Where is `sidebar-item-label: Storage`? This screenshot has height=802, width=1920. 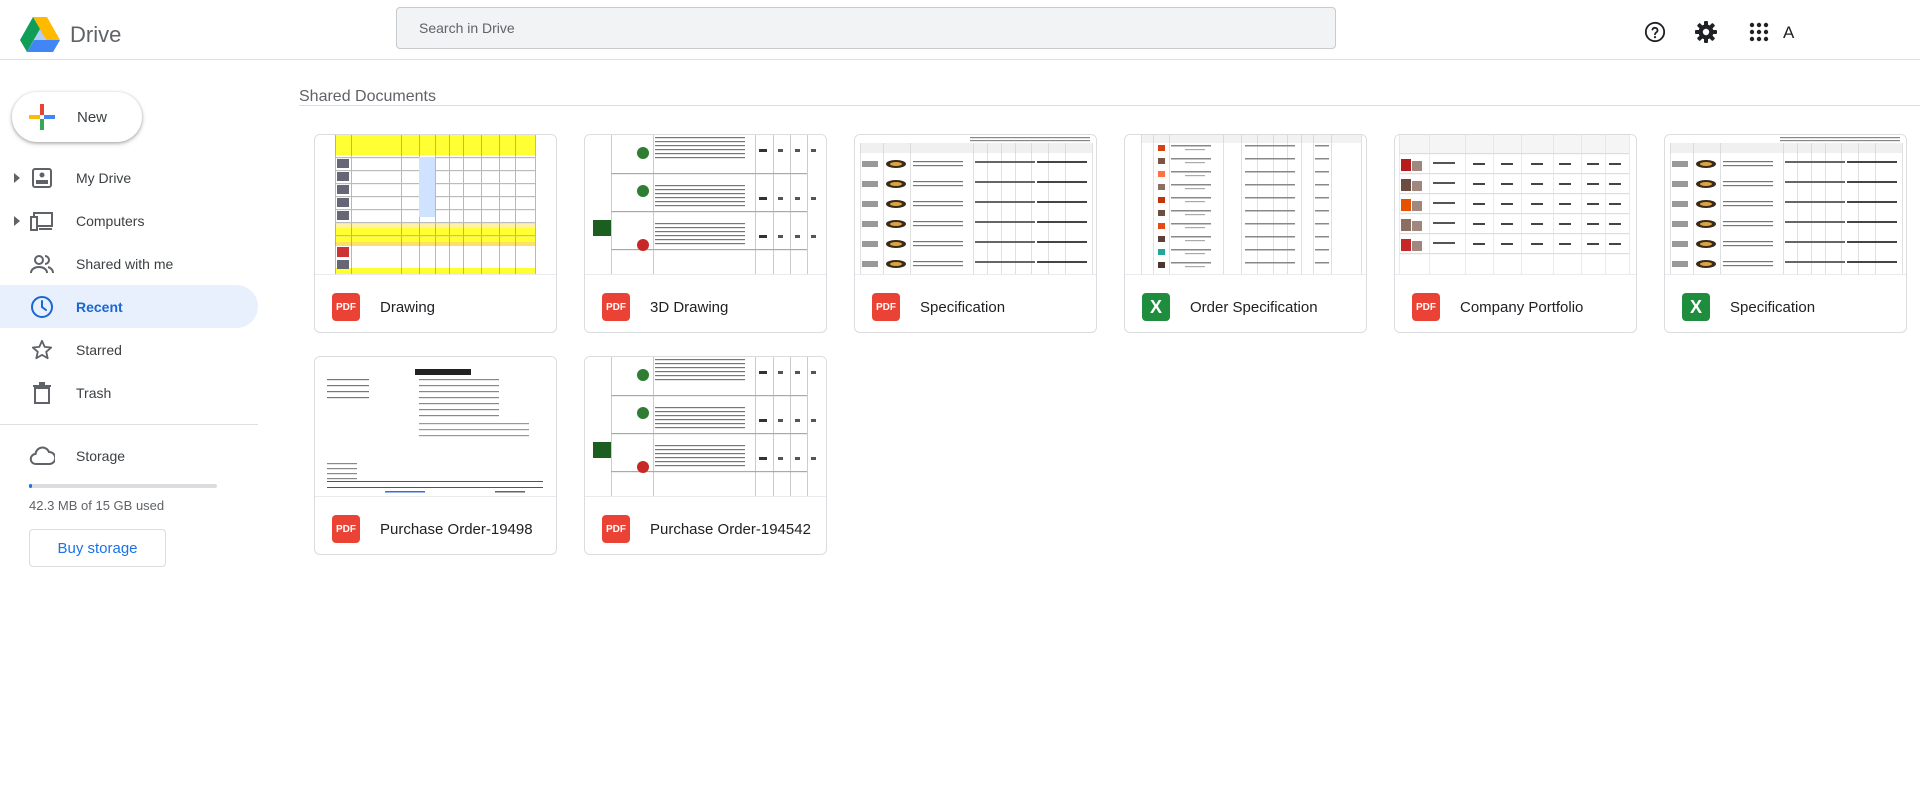 sidebar-item-label: Storage is located at coordinates (101, 455).